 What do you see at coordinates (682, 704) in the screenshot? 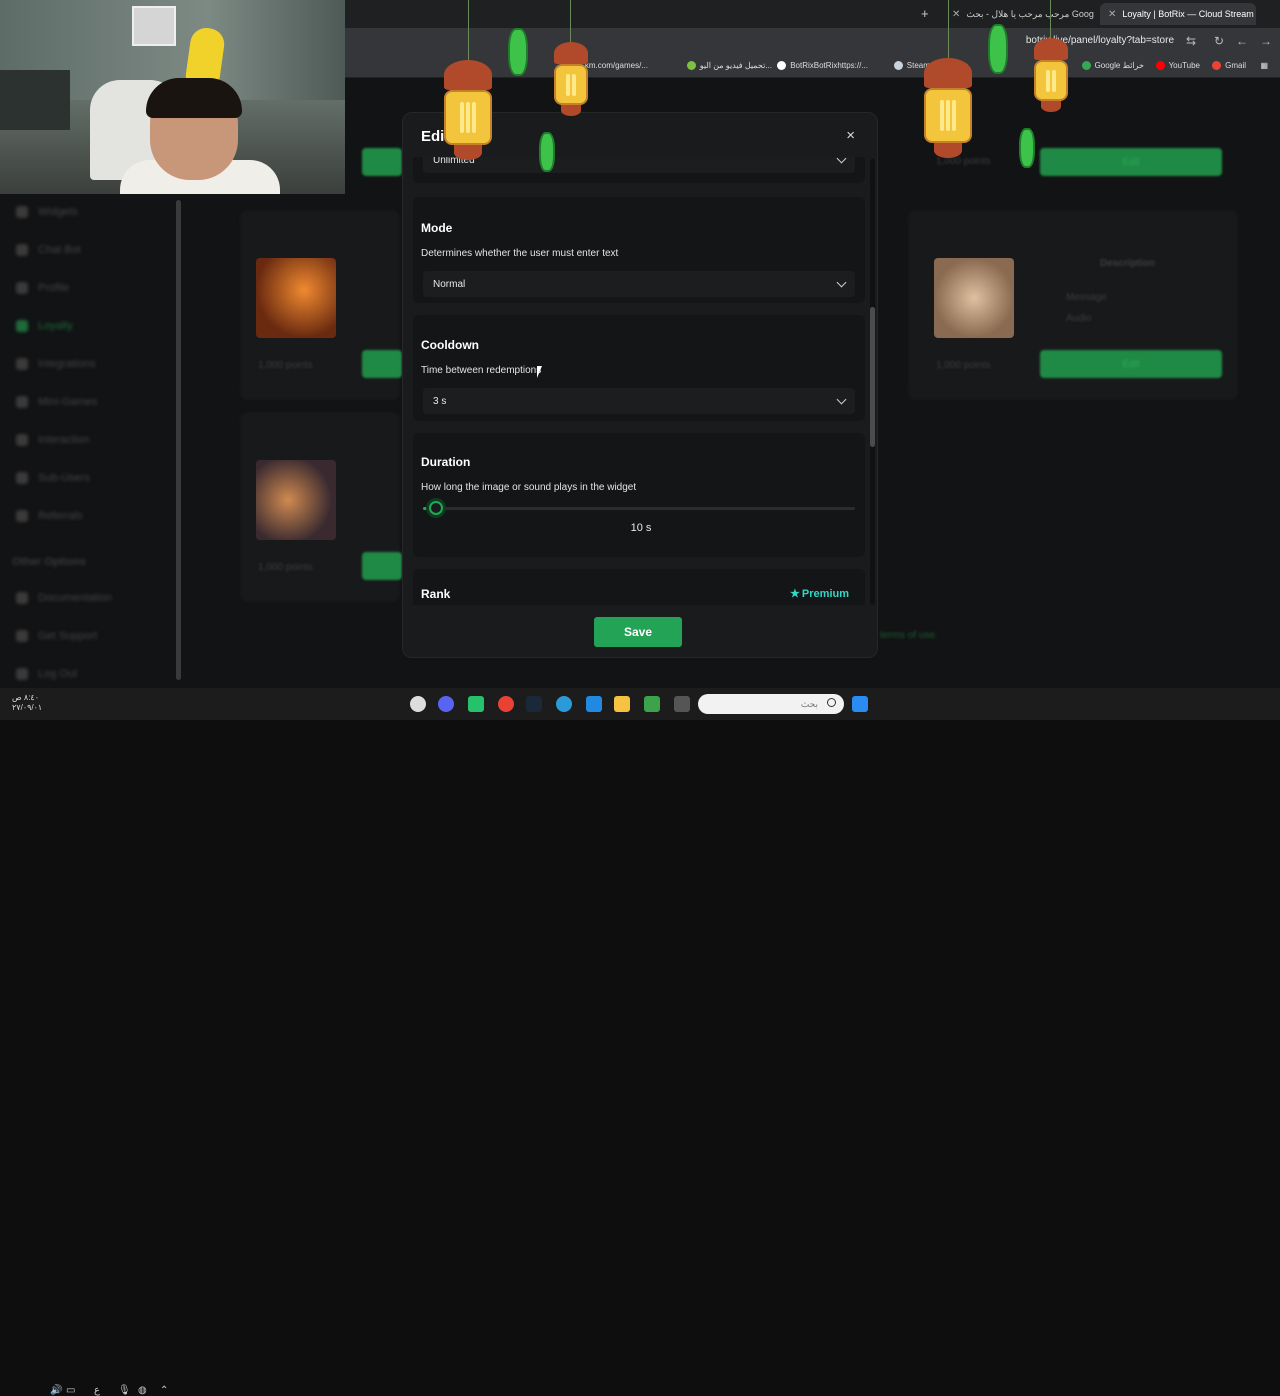
I see `task-view-icon` at bounding box center [682, 704].